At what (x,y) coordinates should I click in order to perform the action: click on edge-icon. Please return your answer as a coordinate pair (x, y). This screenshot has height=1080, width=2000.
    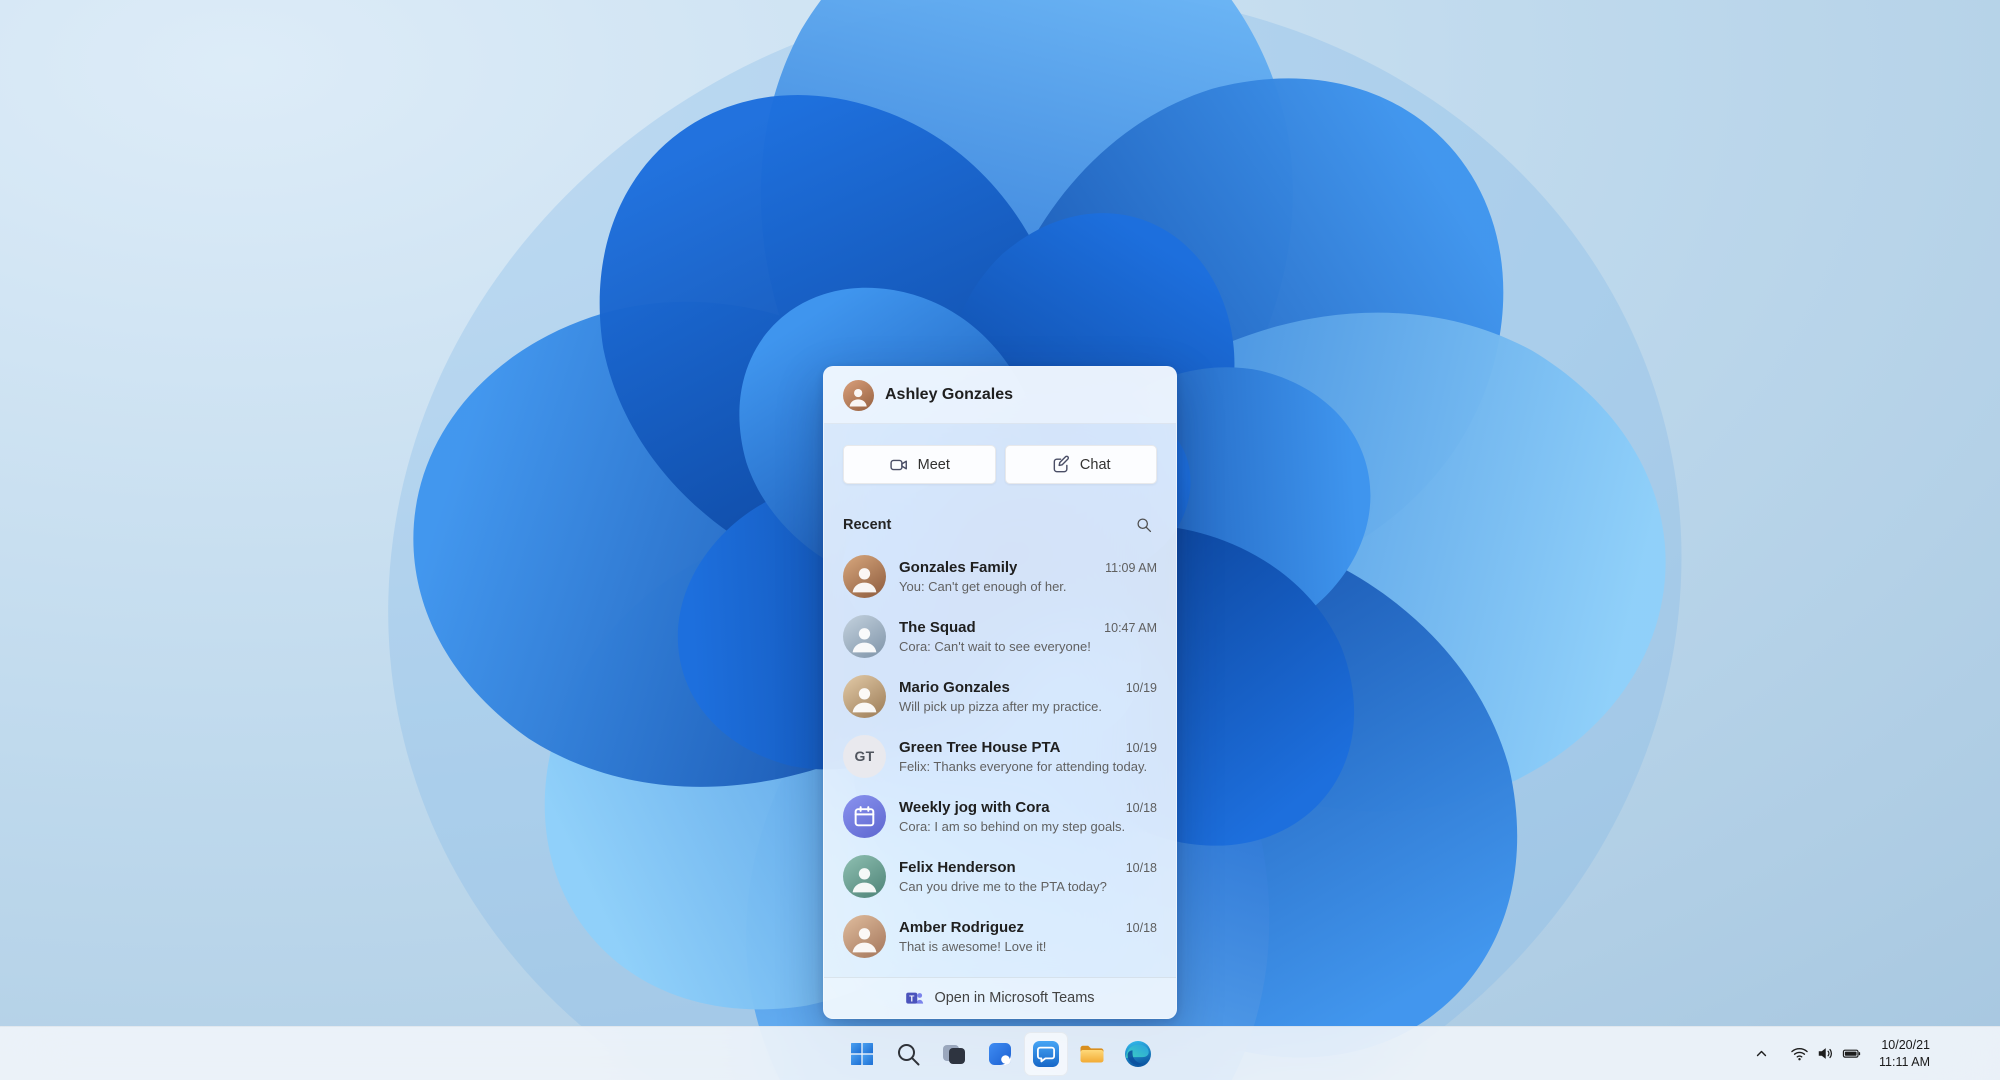
    Looking at the image, I should click on (1138, 1053).